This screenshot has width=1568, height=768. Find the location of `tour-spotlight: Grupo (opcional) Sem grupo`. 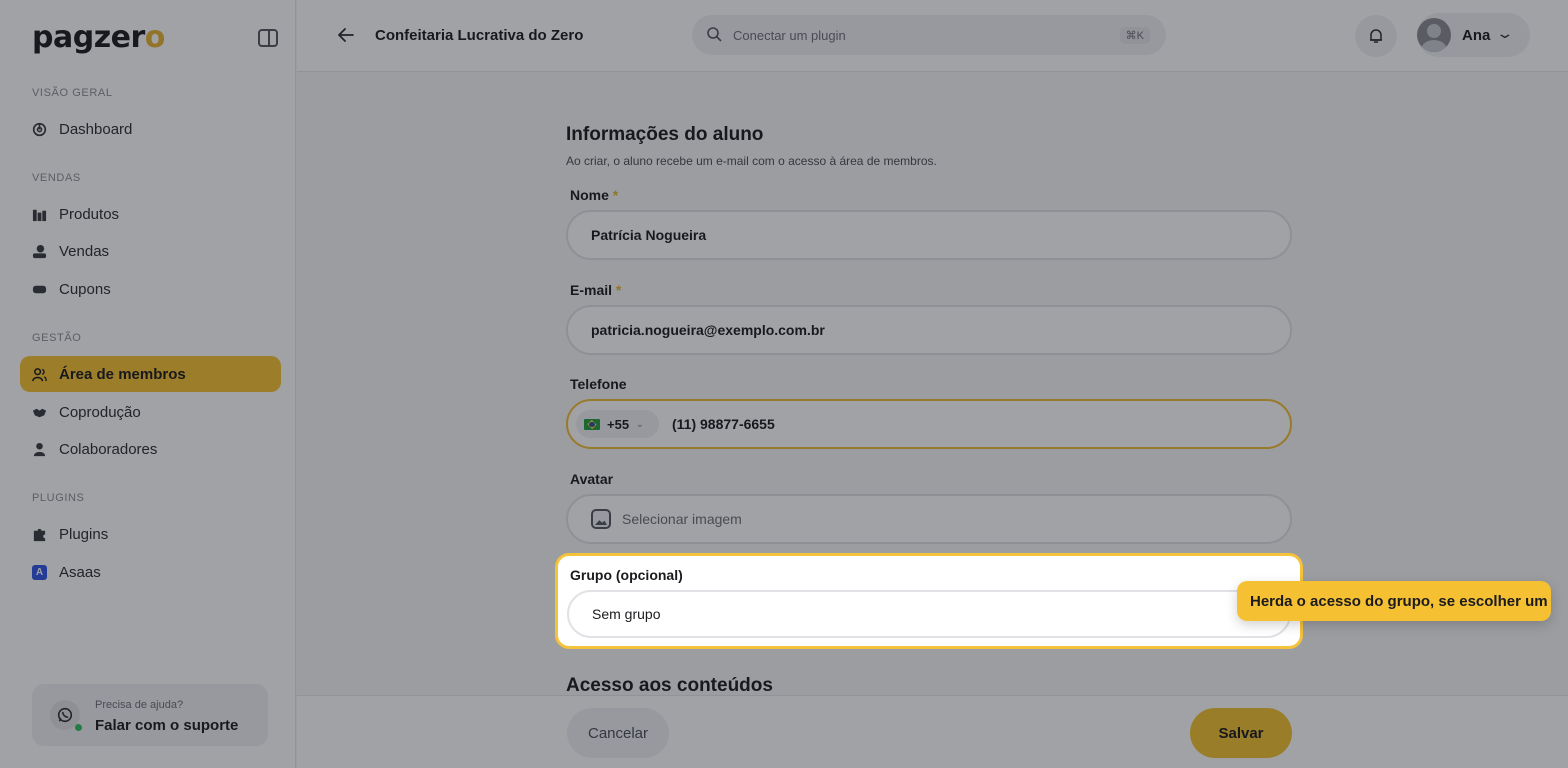

tour-spotlight: Grupo (opcional) Sem grupo is located at coordinates (929, 601).